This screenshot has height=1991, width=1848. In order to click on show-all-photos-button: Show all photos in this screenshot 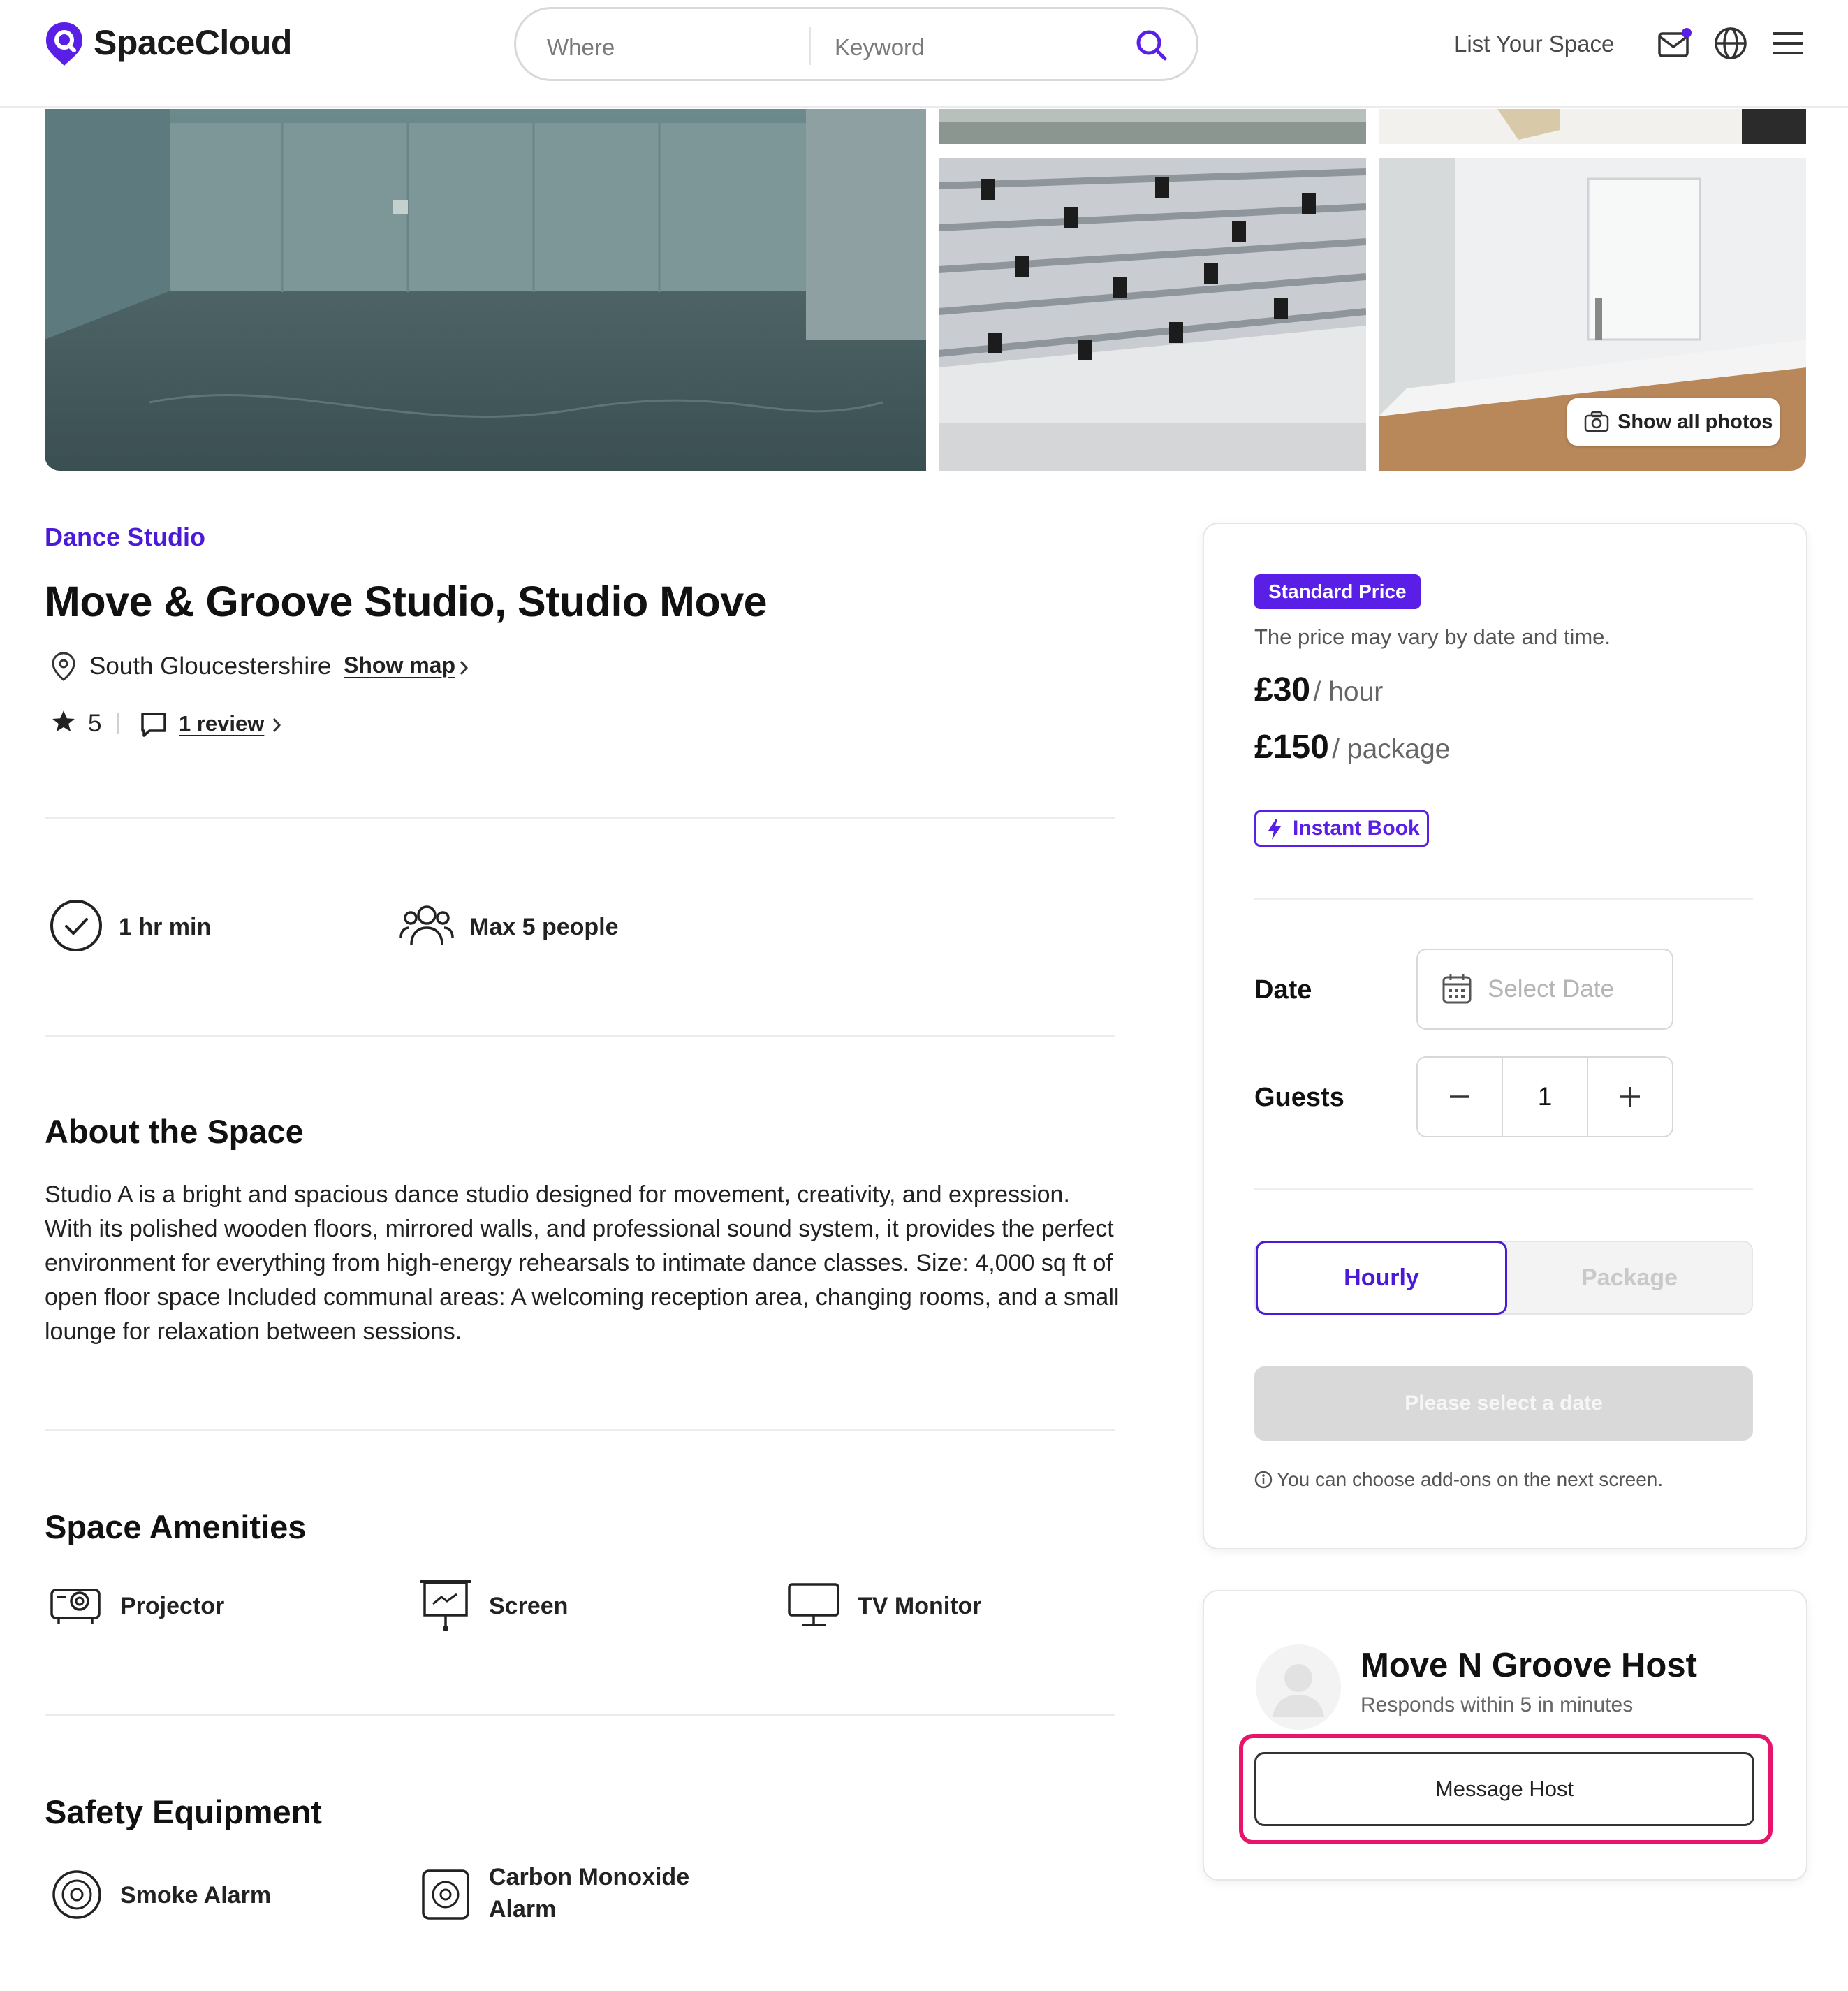, I will do `click(1673, 422)`.